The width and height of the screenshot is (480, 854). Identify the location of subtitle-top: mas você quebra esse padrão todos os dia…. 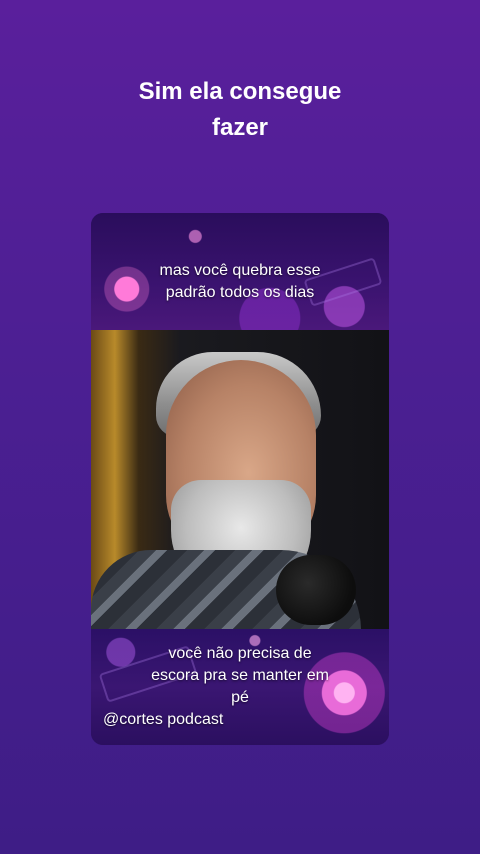
(240, 282).